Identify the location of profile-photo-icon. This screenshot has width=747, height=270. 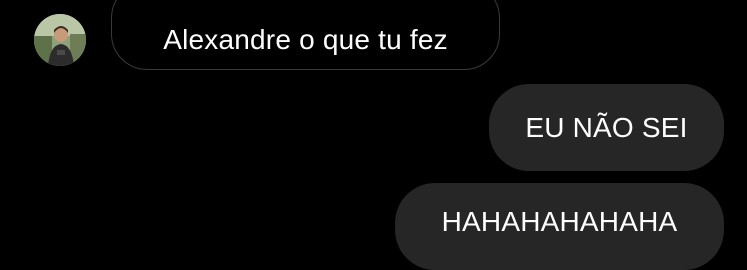
(60, 40).